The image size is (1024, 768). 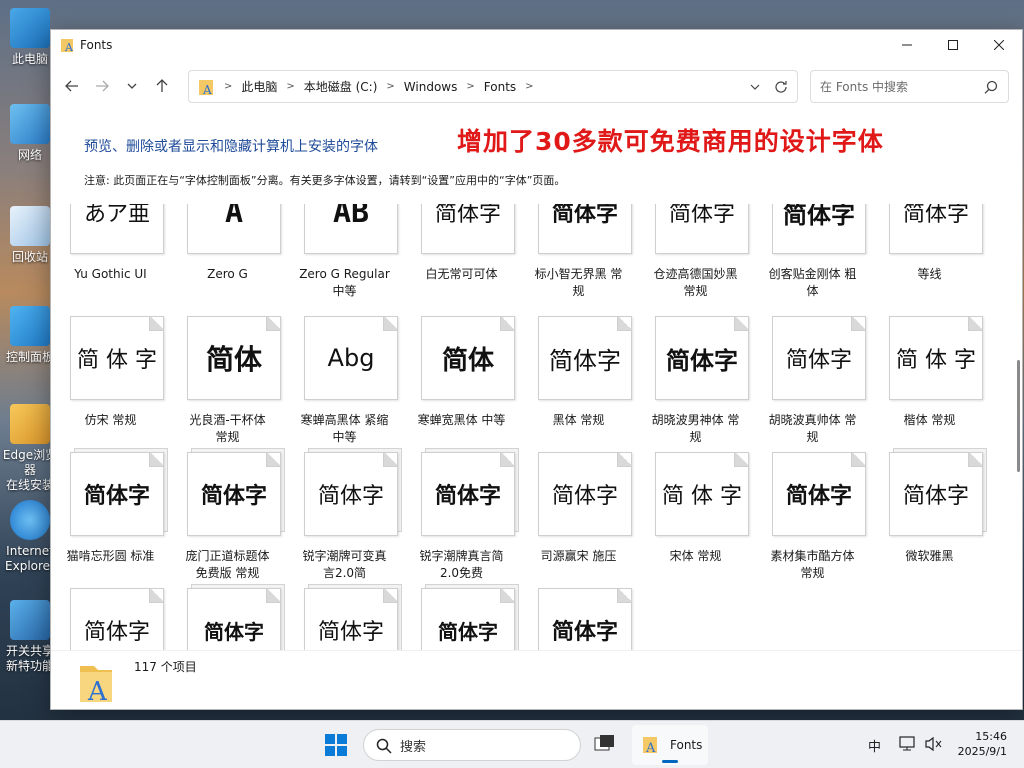 What do you see at coordinates (344, 257) in the screenshot?
I see `font-tile: AB Zero G Regular 中等` at bounding box center [344, 257].